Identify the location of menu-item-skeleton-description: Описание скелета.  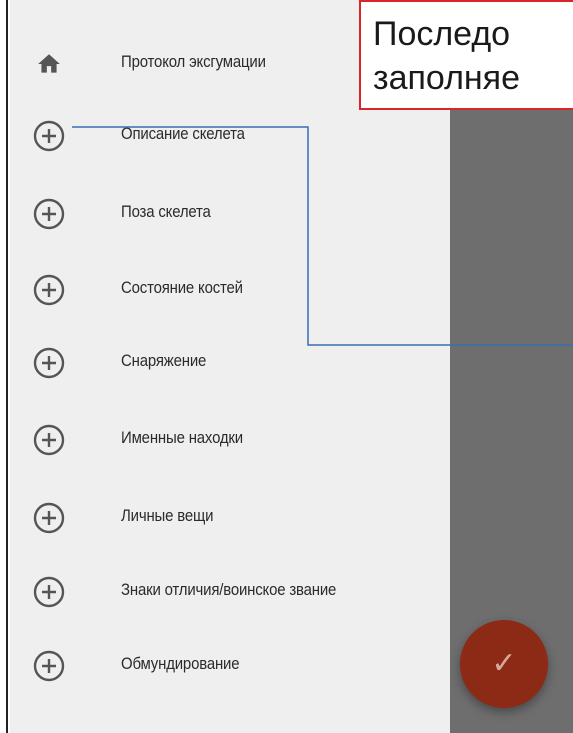
(230, 134).